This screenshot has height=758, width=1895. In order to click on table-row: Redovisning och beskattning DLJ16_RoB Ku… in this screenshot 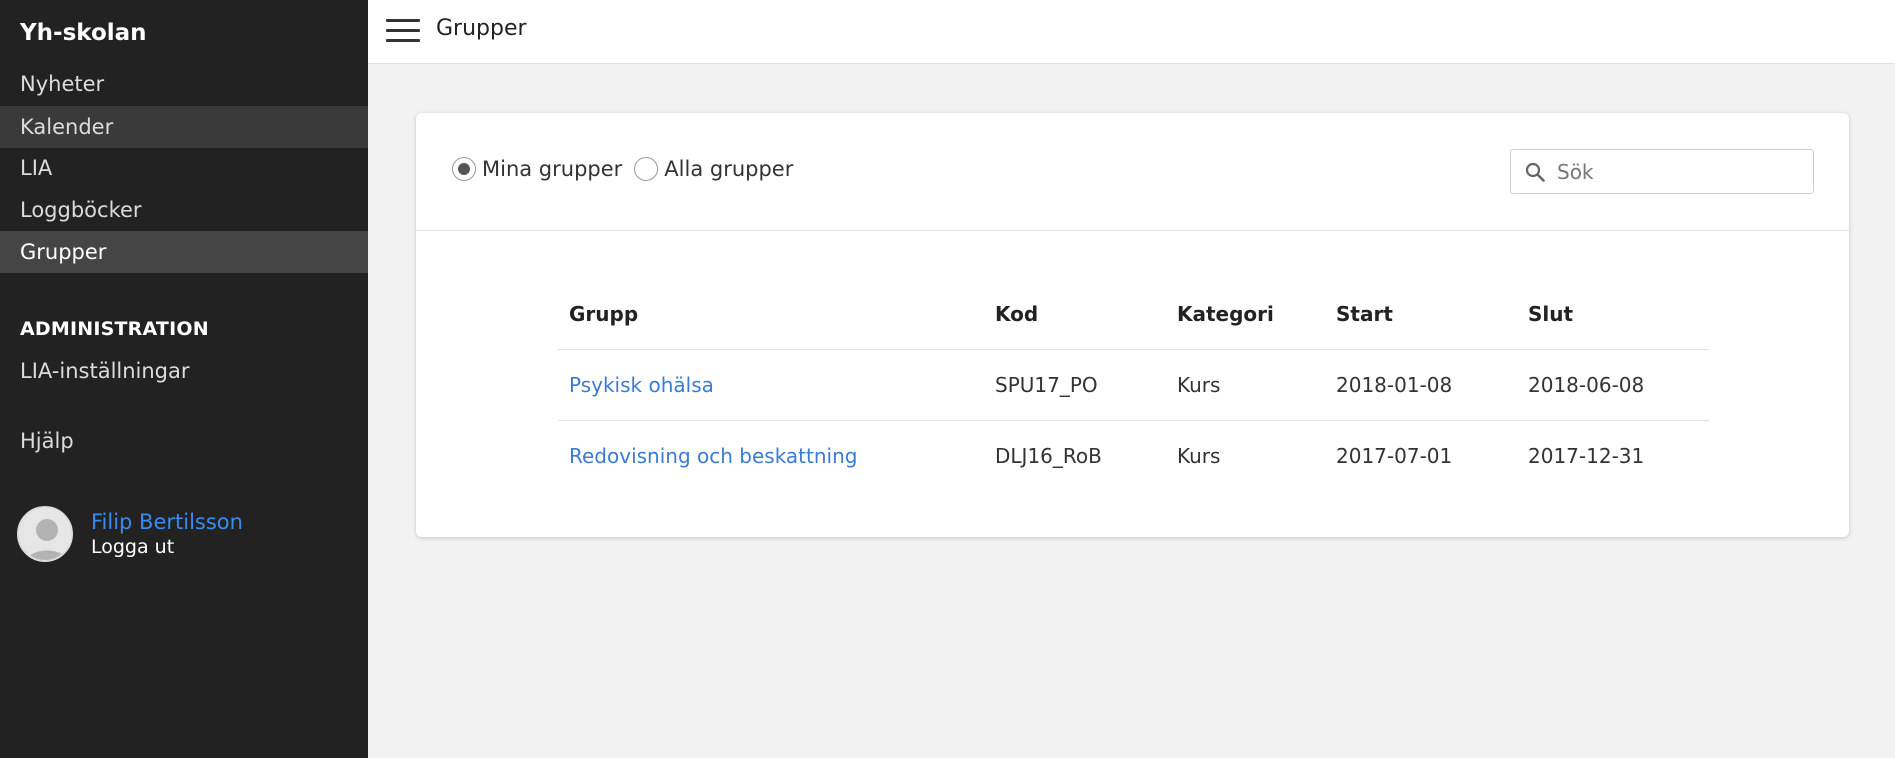, I will do `click(1133, 455)`.